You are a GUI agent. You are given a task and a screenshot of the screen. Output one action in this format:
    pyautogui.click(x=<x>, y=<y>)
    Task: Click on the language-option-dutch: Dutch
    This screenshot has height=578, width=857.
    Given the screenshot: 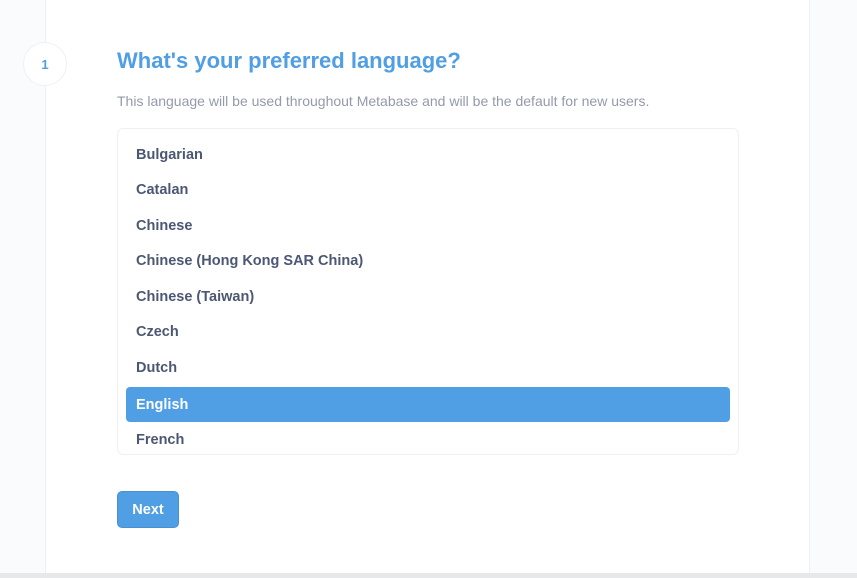 What is the action you would take?
    pyautogui.click(x=428, y=367)
    